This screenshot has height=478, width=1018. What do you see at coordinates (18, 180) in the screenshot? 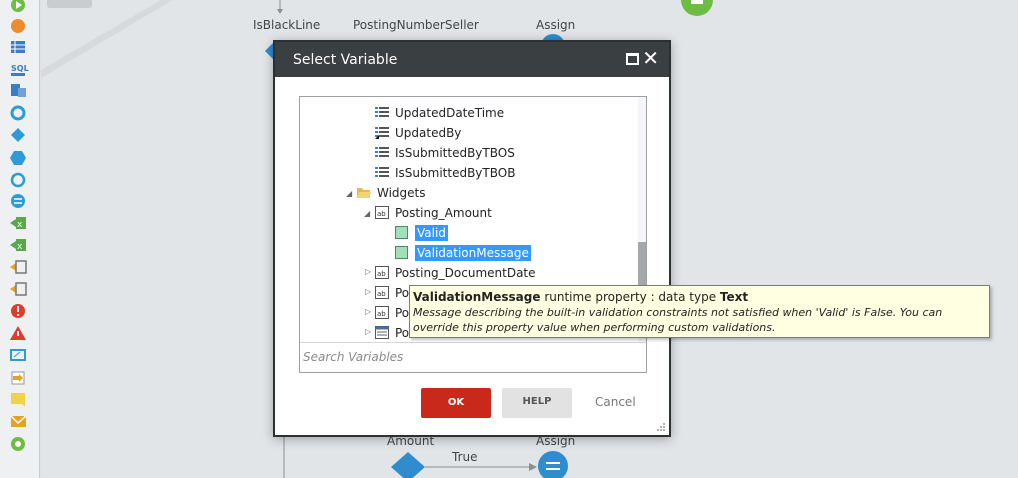
I see `loop-icon` at bounding box center [18, 180].